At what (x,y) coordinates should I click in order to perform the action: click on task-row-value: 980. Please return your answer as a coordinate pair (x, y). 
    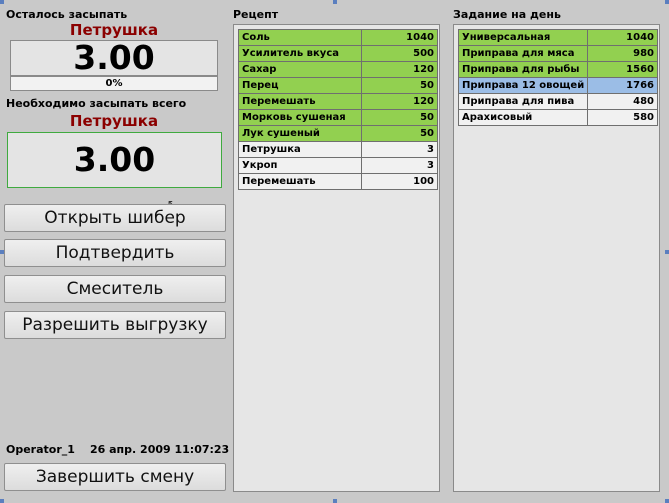
    Looking at the image, I should click on (622, 53).